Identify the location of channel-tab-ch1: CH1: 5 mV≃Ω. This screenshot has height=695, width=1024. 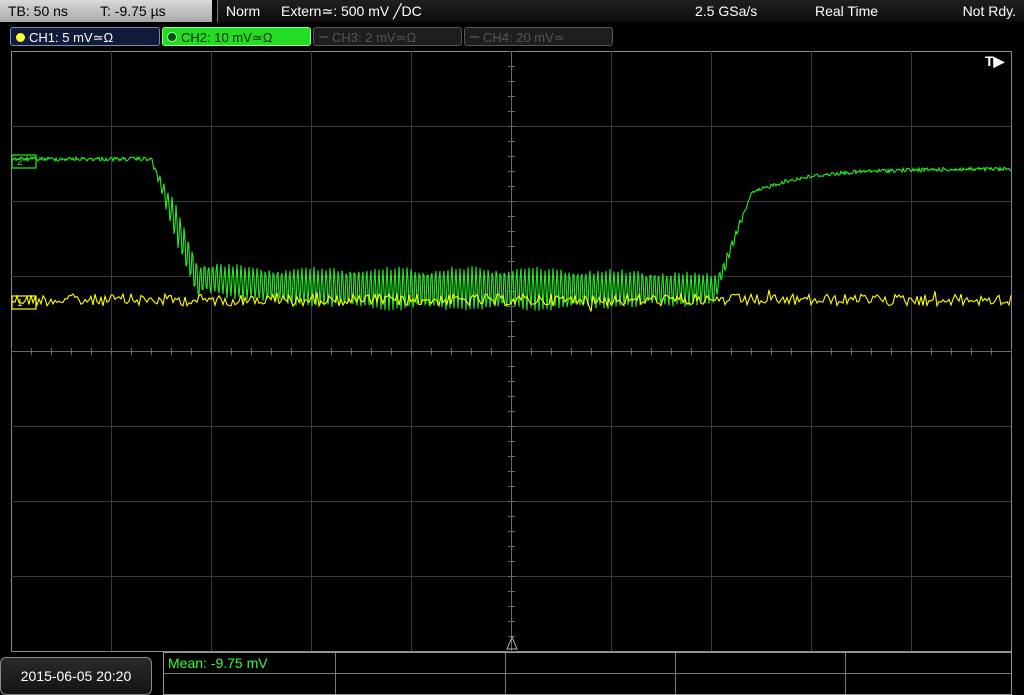
(85, 36).